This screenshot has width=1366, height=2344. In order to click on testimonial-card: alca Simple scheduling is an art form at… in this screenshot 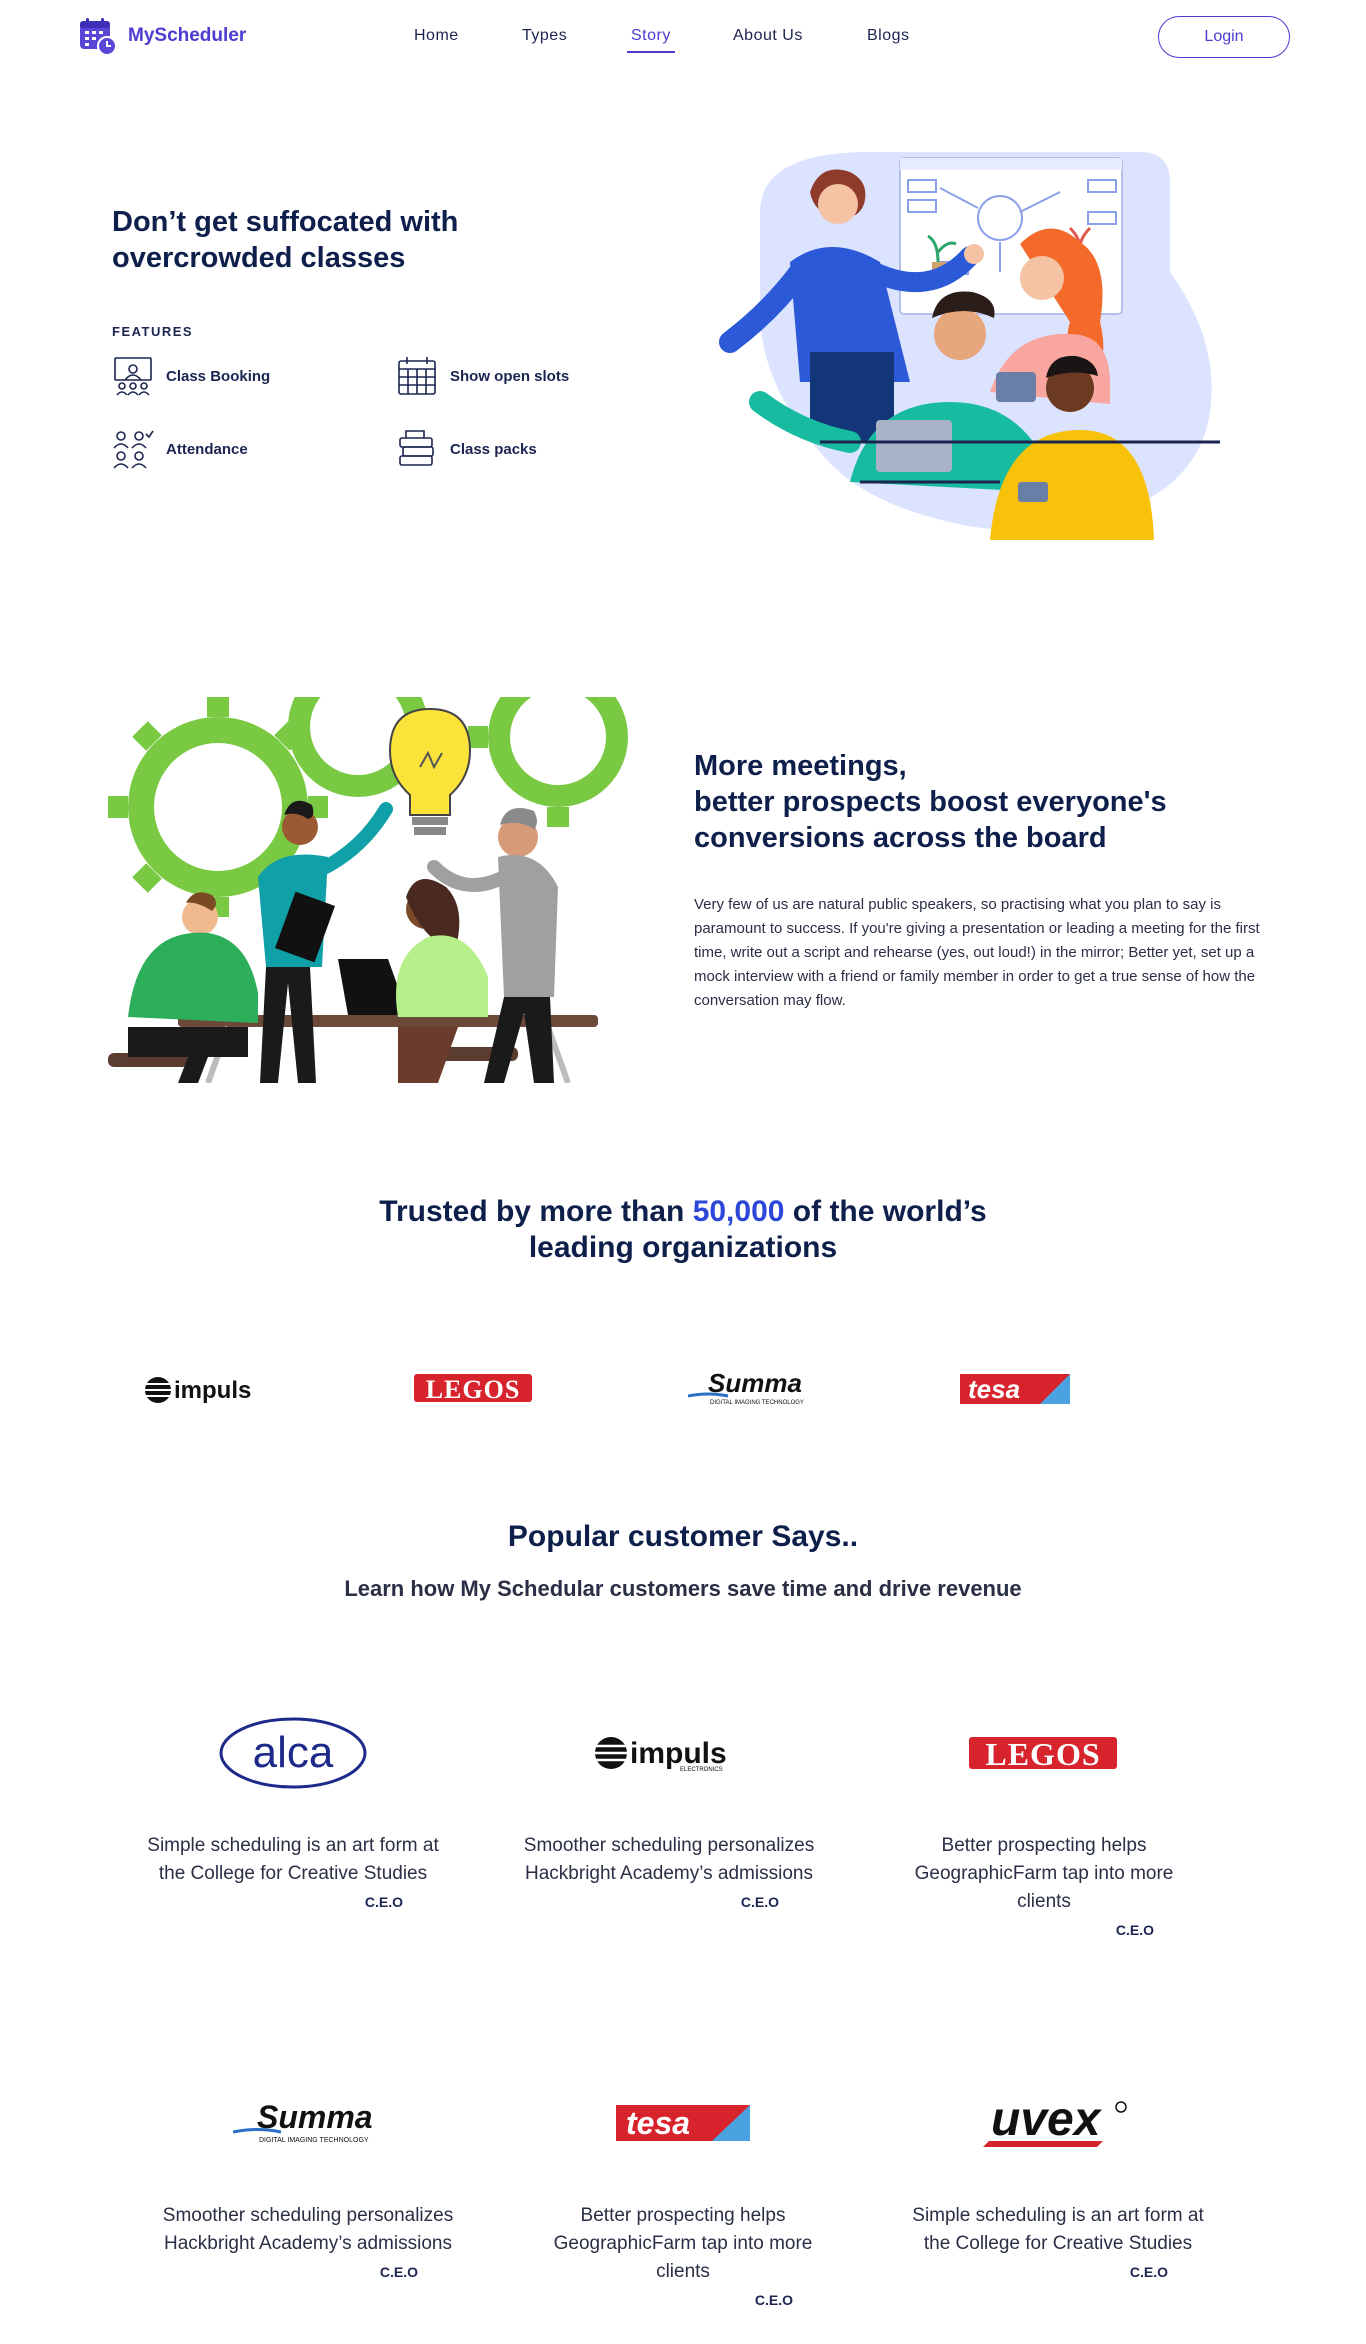, I will do `click(293, 1809)`.